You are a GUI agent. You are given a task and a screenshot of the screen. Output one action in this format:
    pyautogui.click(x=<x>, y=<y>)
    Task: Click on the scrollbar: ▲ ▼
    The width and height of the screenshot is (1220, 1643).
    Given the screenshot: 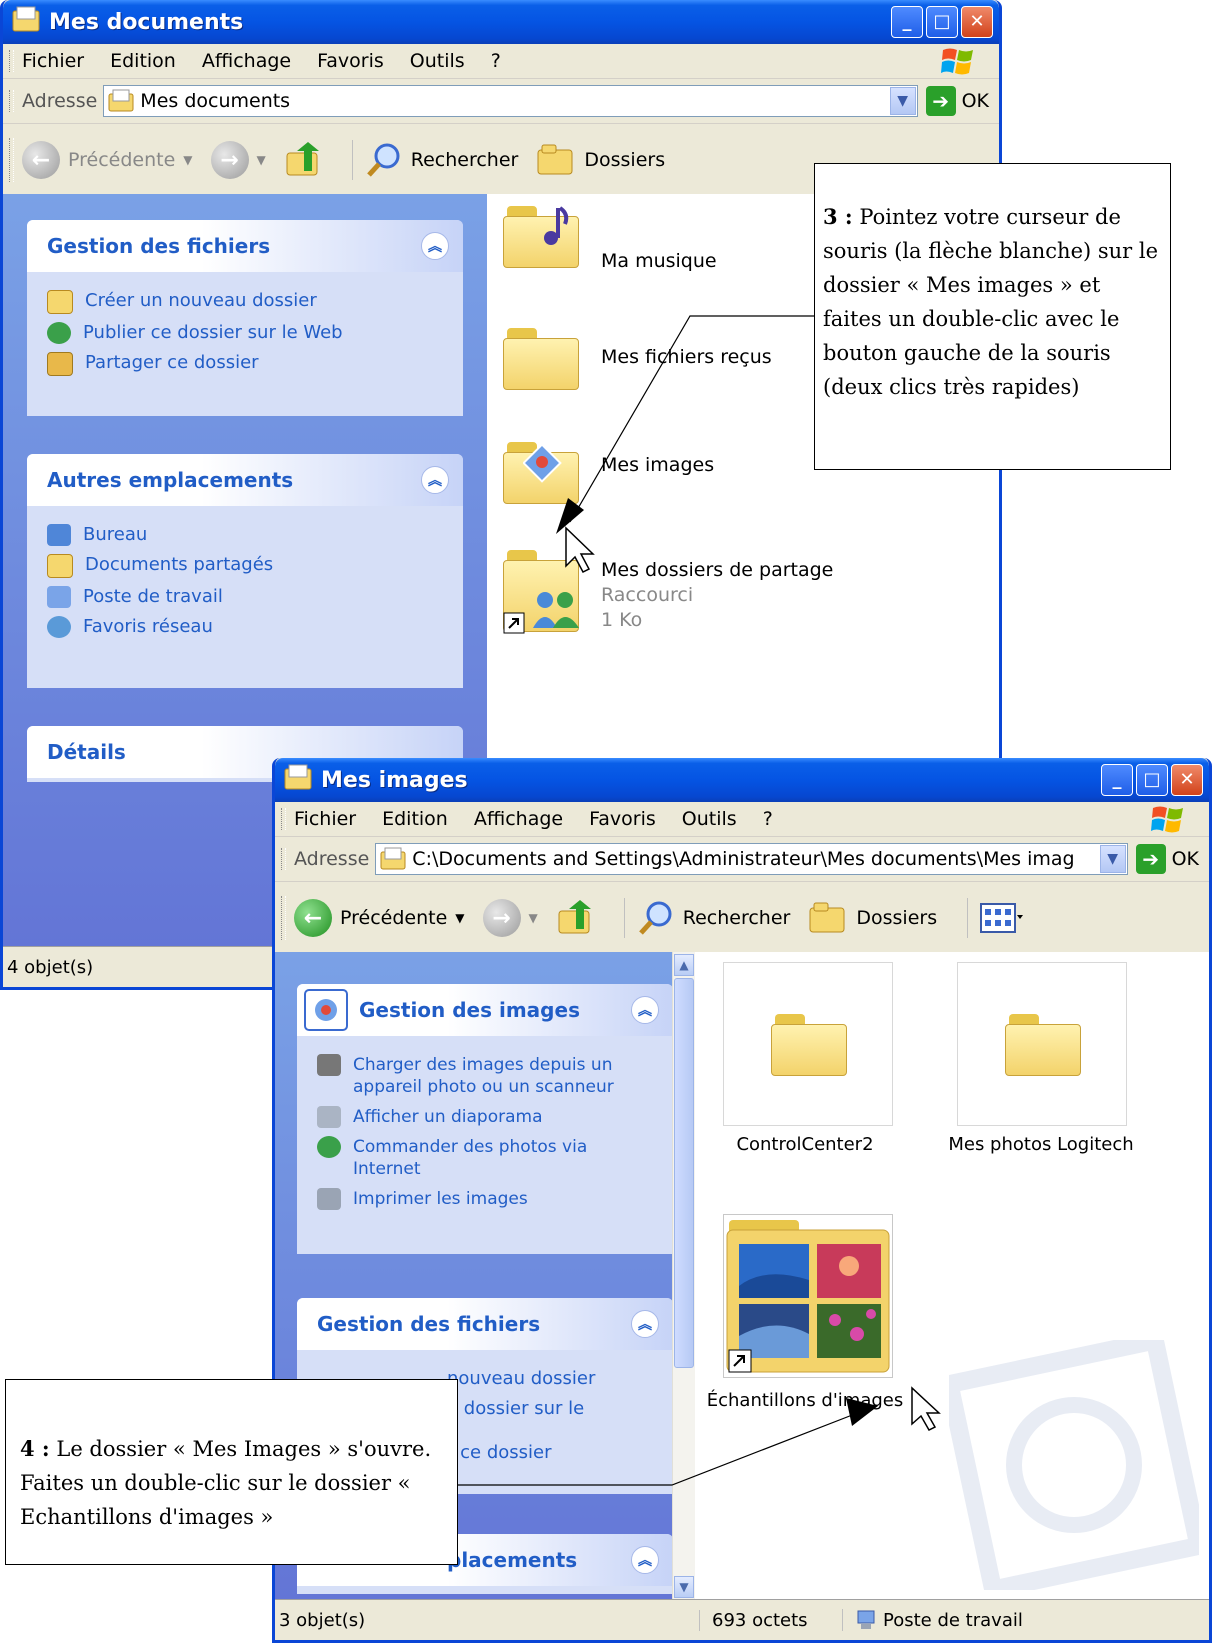 What is the action you would take?
    pyautogui.click(x=683, y=1276)
    